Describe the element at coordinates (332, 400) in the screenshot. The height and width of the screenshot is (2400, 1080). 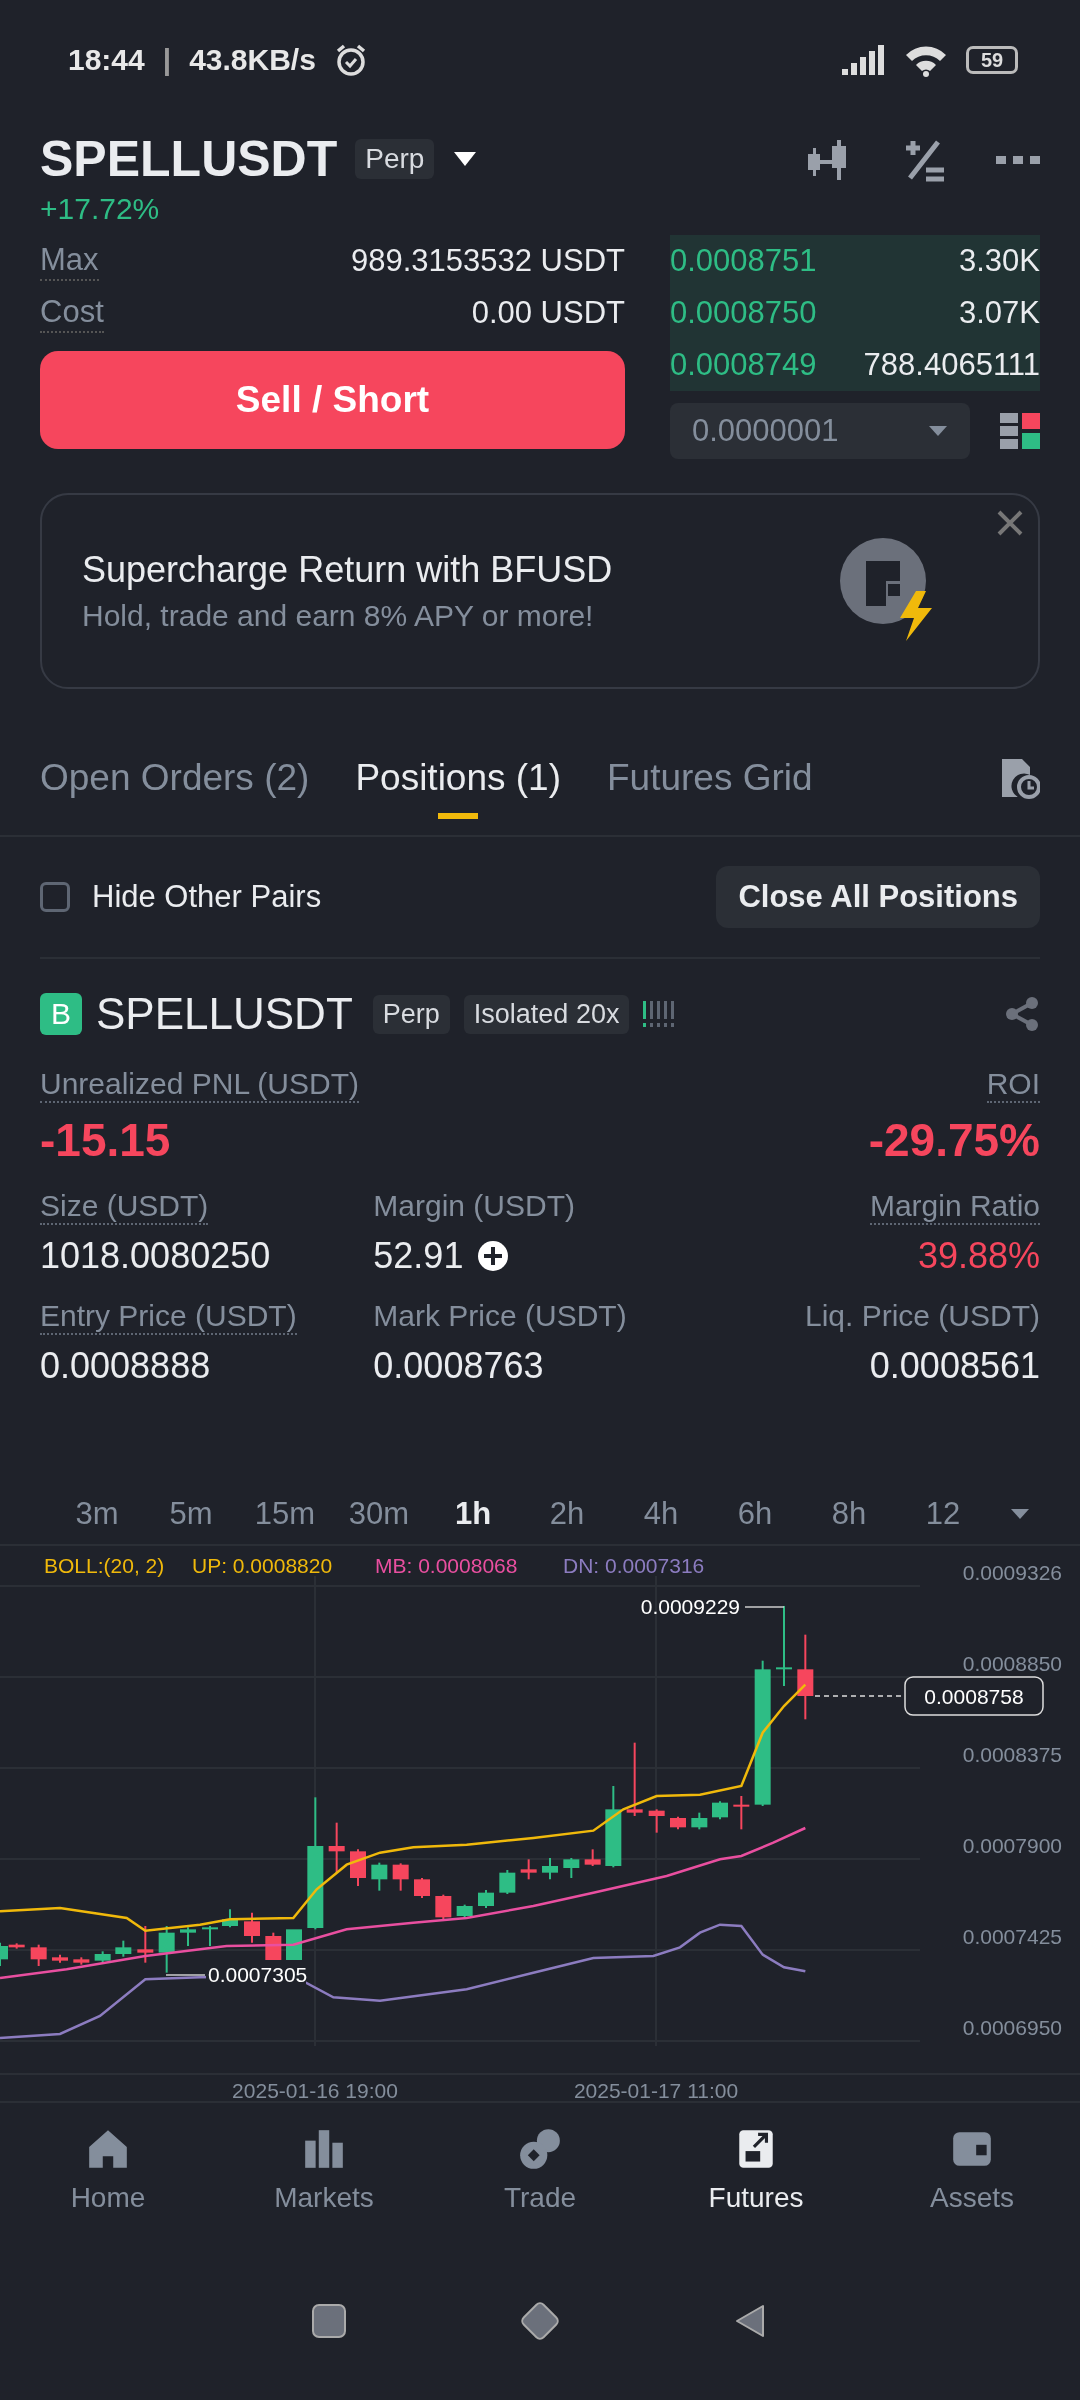
I see `sell-short-button: Sell / Short` at that location.